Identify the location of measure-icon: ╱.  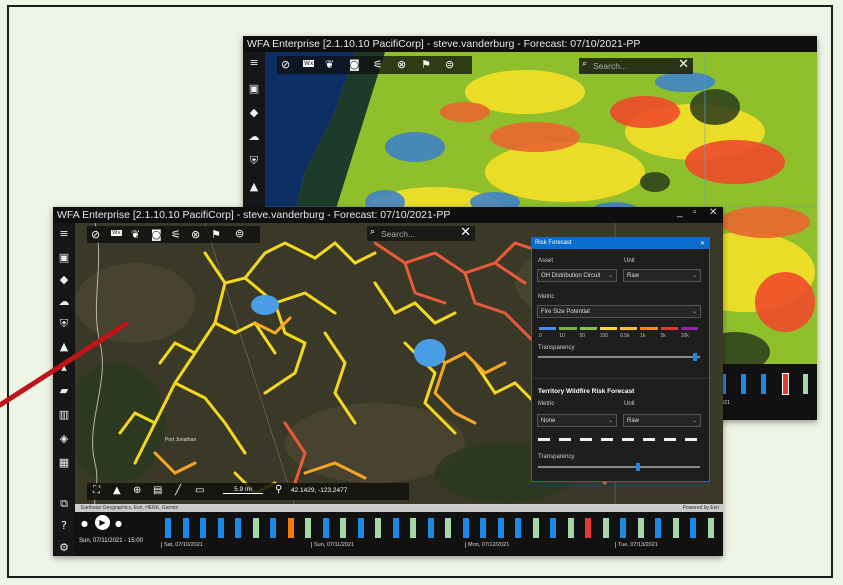
(178, 490).